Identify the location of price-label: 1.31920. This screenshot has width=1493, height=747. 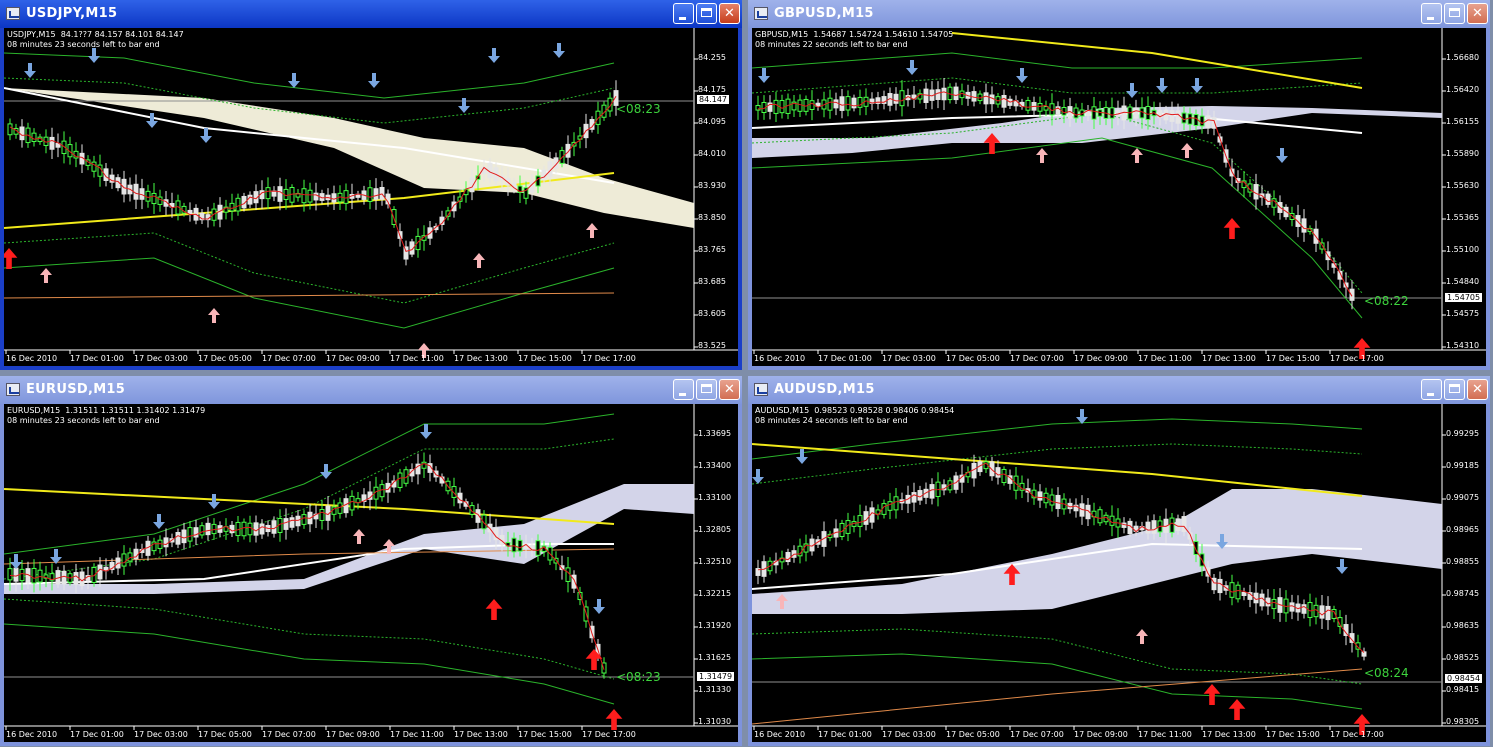
(715, 625).